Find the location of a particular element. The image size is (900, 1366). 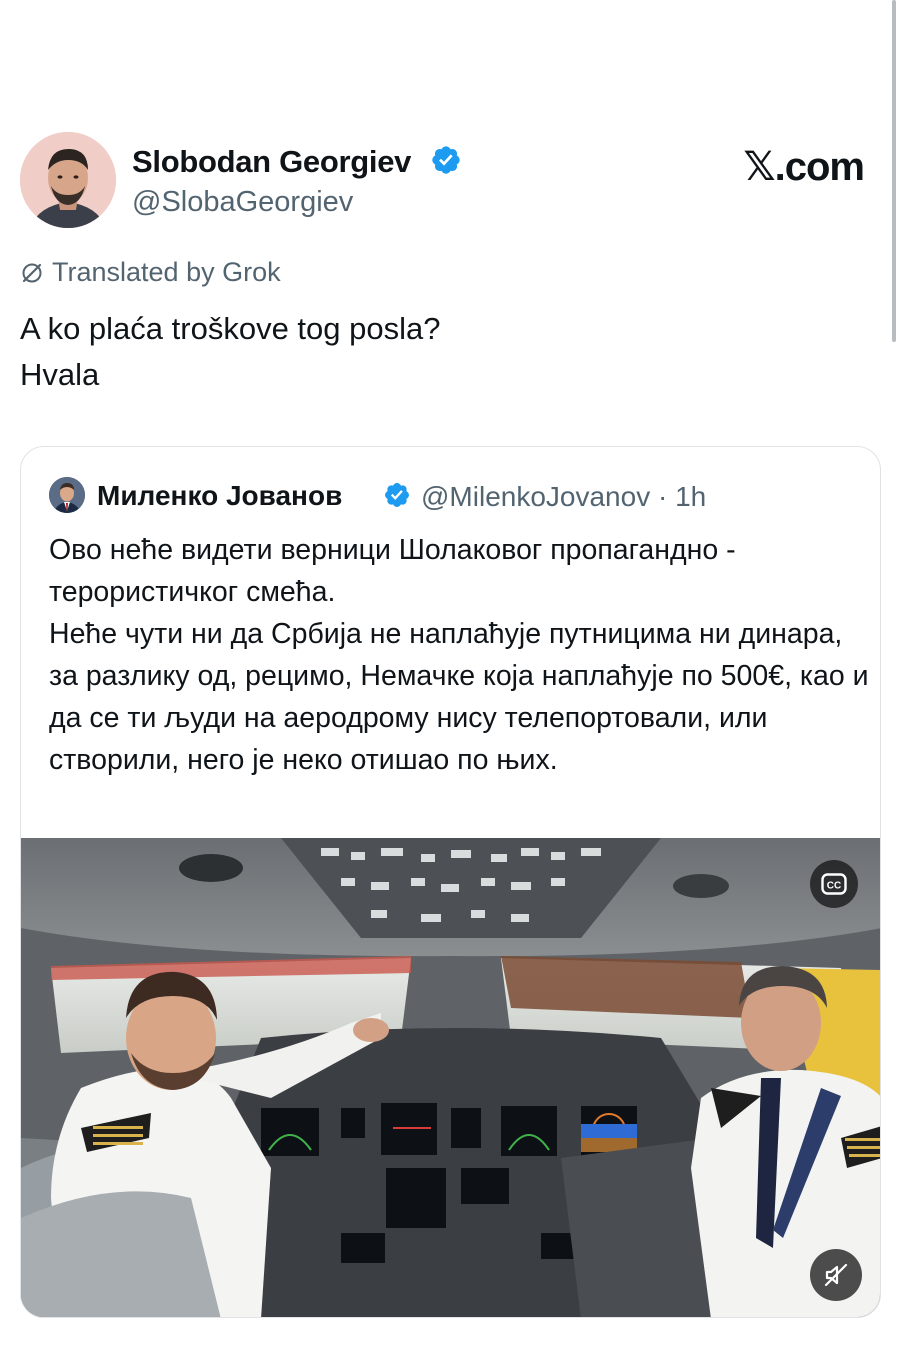

translated-label: Translated by Grok is located at coordinates (166, 272).